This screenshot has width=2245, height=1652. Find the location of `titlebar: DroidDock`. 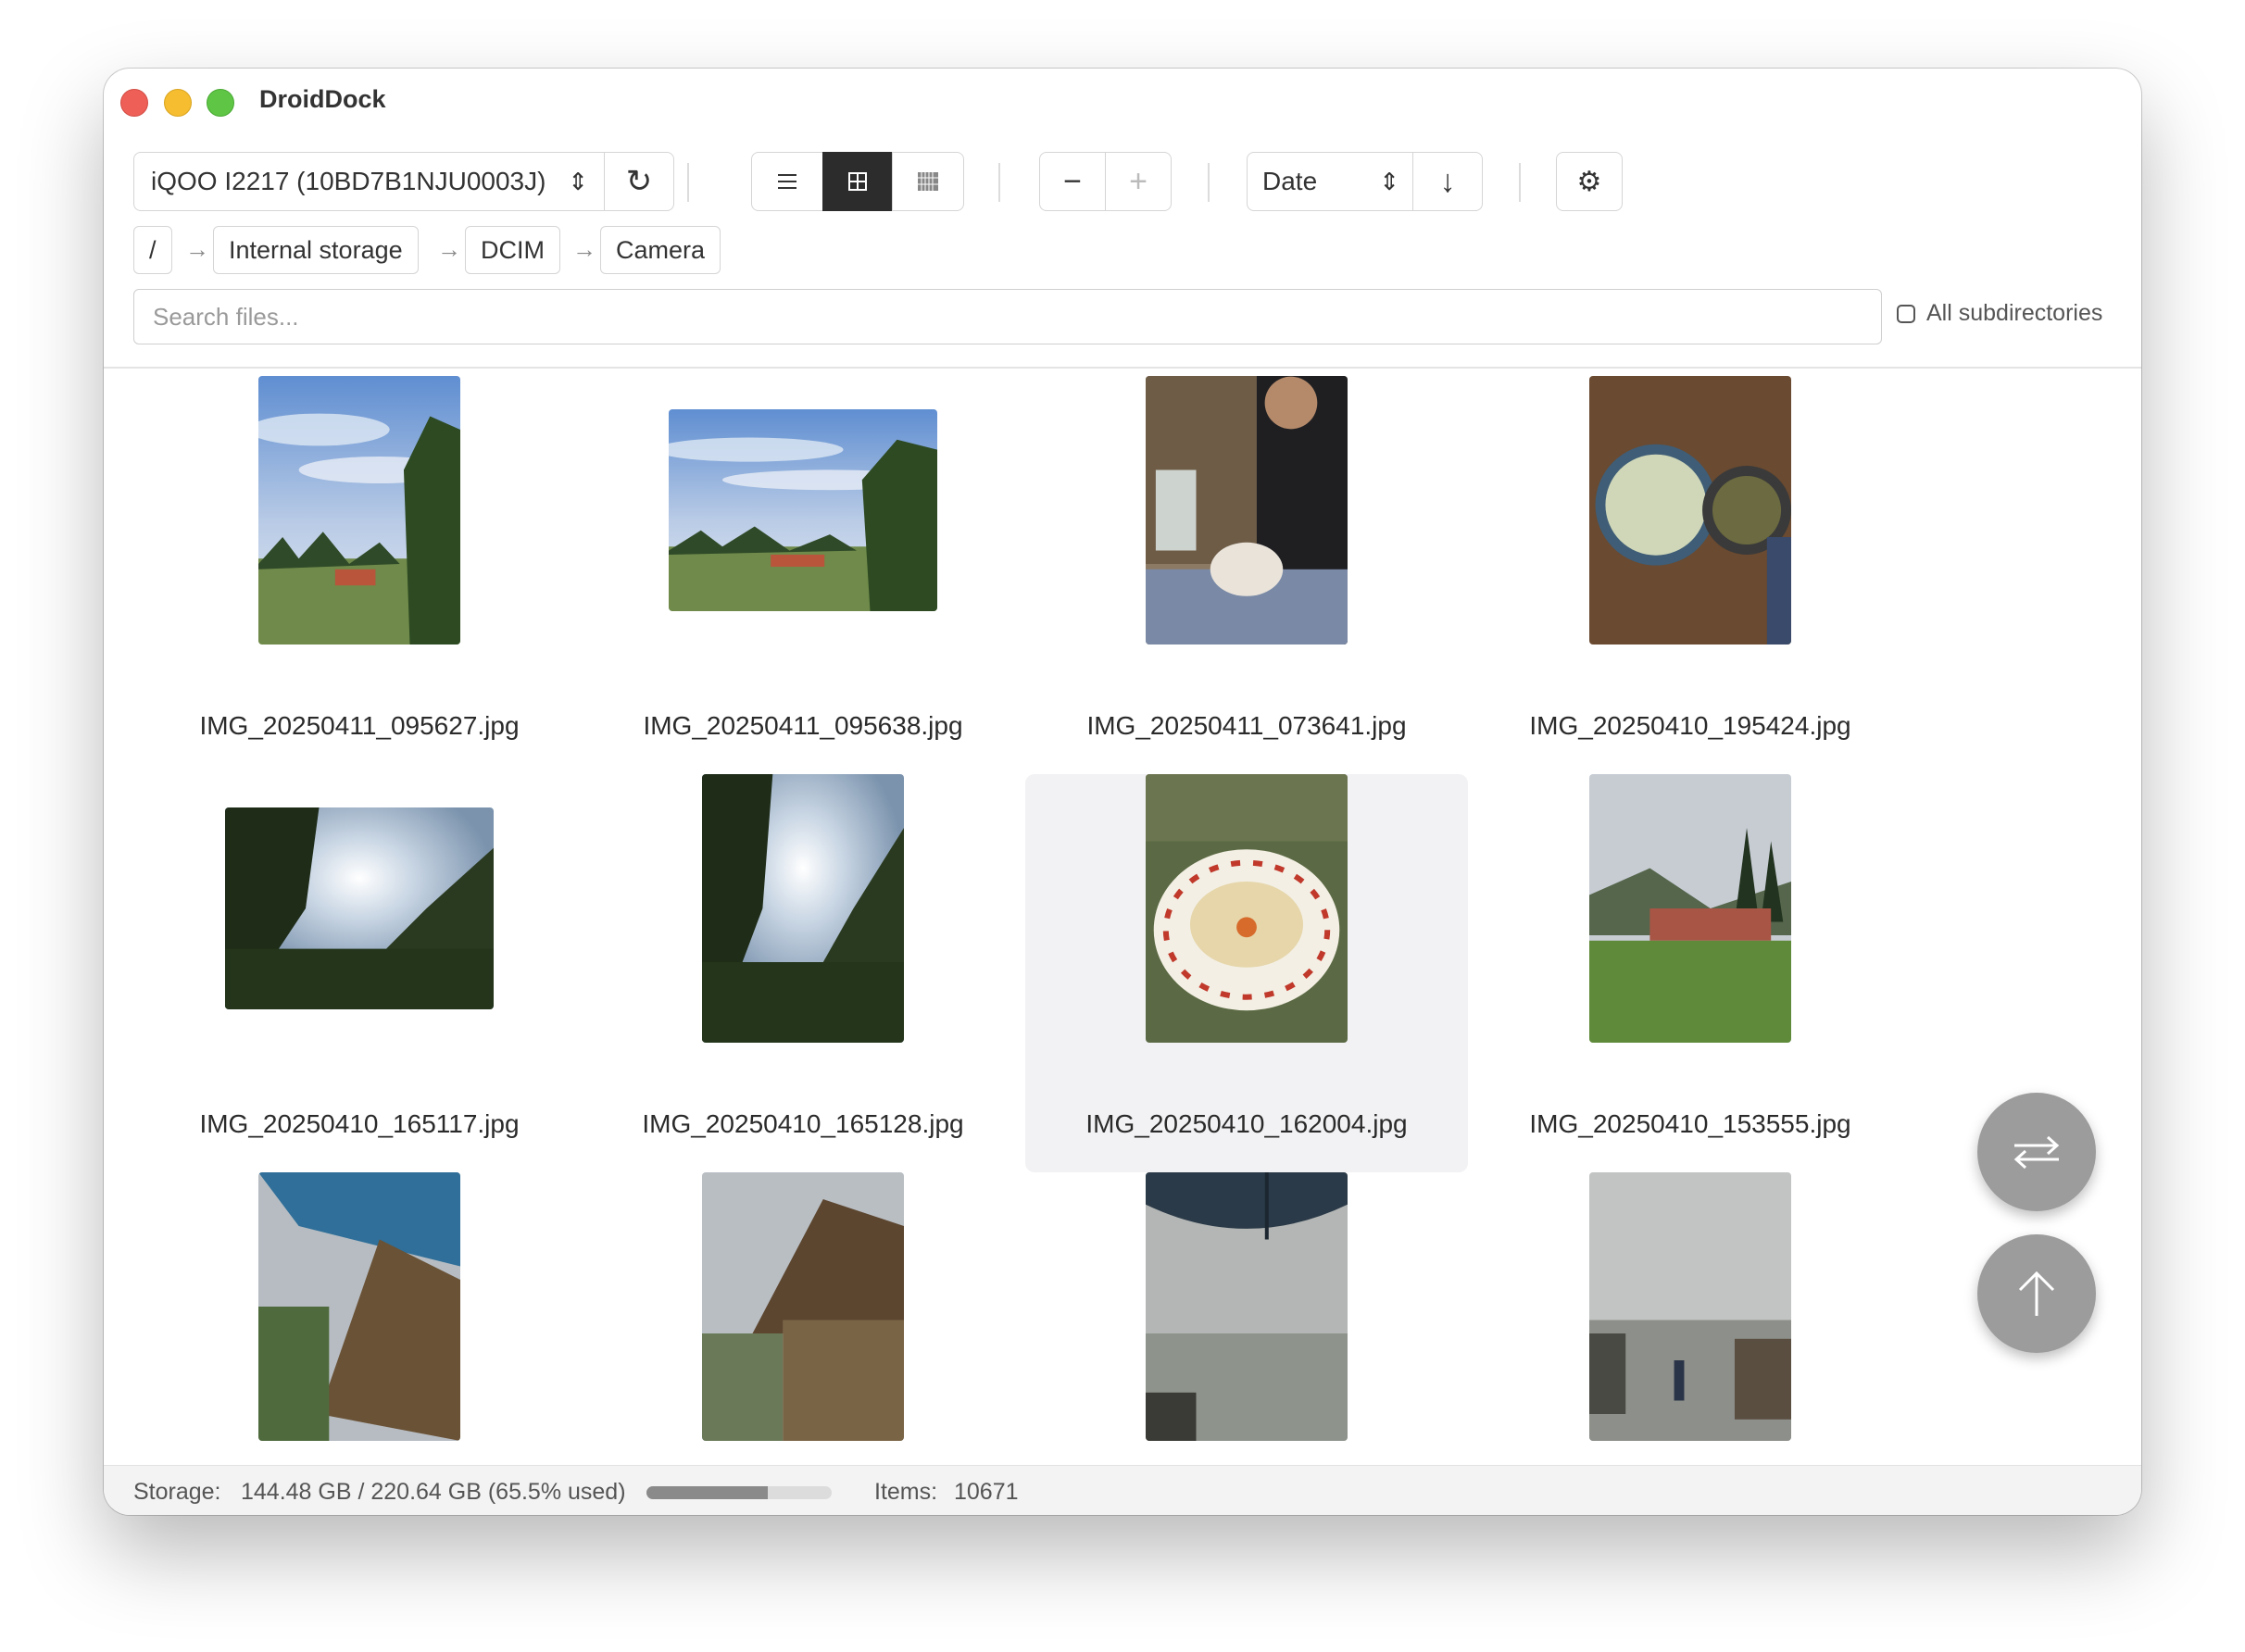

titlebar: DroidDock is located at coordinates (1122, 101).